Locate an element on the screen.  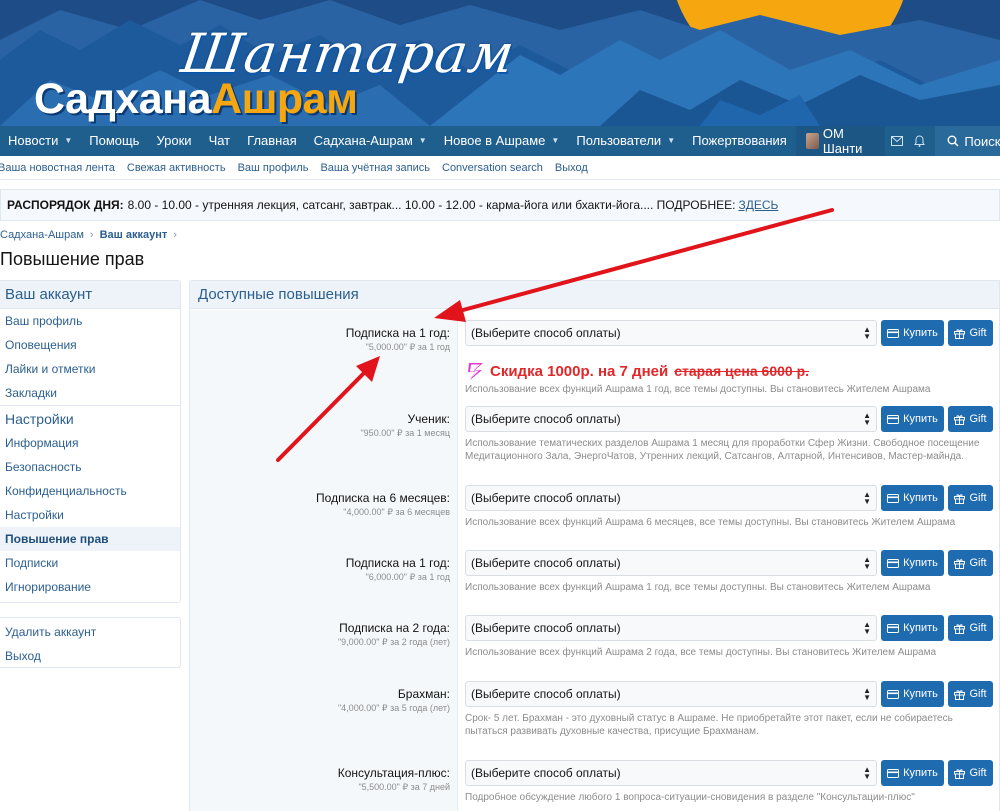
sidebar-item-likes: Лайки и отметки is located at coordinates (90, 369).